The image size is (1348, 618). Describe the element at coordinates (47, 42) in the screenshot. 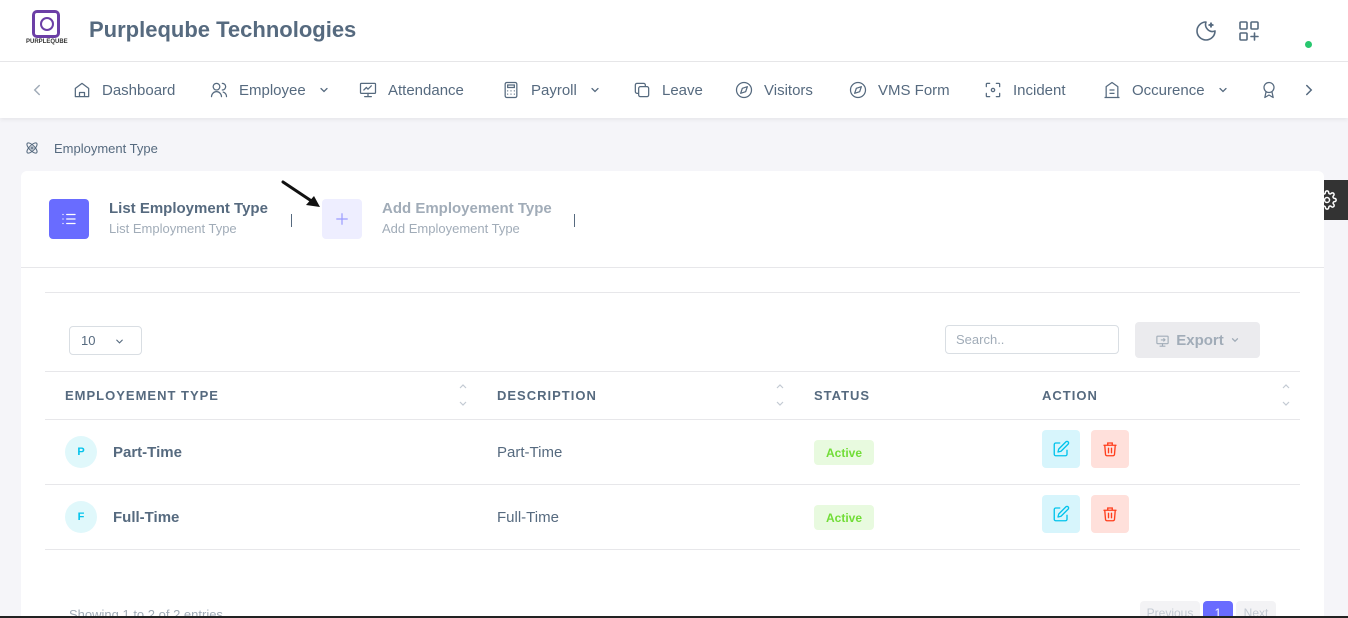

I see `logo-text: PURPLEQUBE` at that location.